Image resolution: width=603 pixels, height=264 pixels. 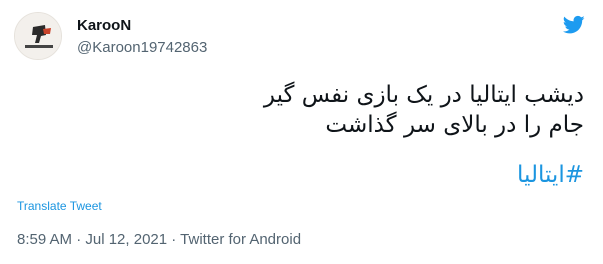 I want to click on twitter-bird-icon, so click(x=573, y=25).